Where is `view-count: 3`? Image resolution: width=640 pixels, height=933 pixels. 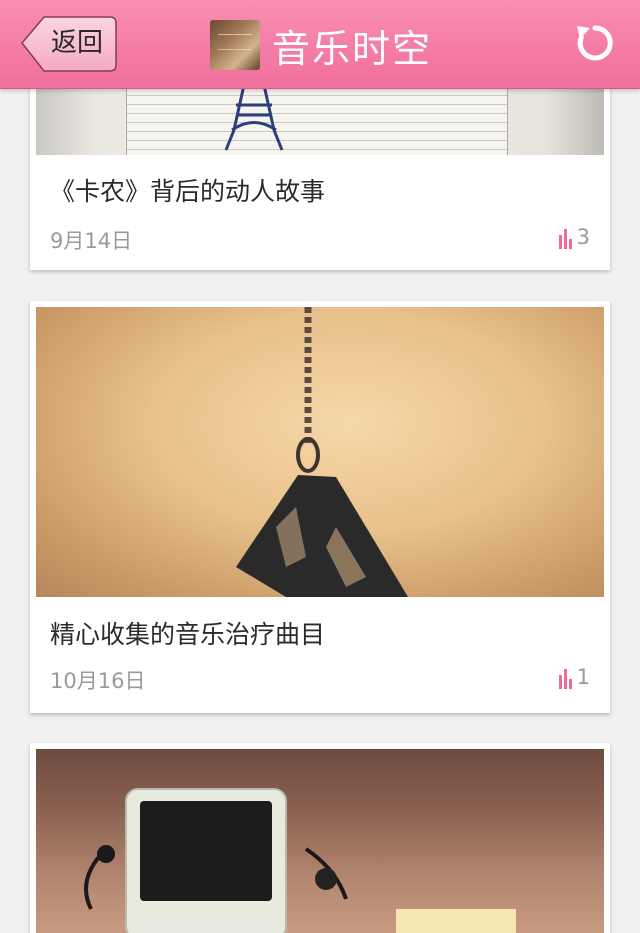 view-count: 3 is located at coordinates (583, 237).